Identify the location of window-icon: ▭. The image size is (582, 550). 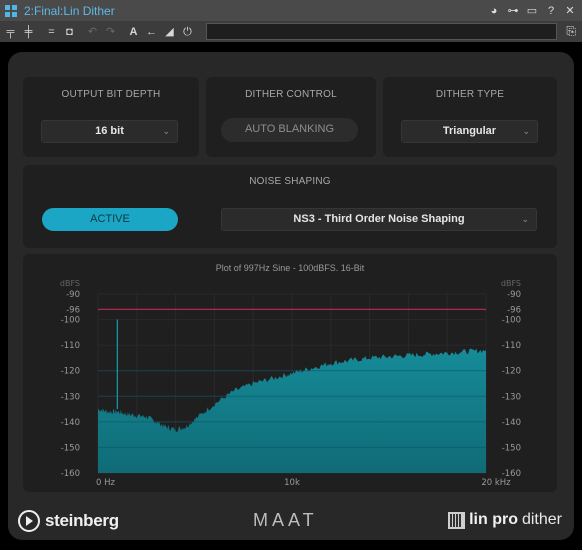
(532, 11).